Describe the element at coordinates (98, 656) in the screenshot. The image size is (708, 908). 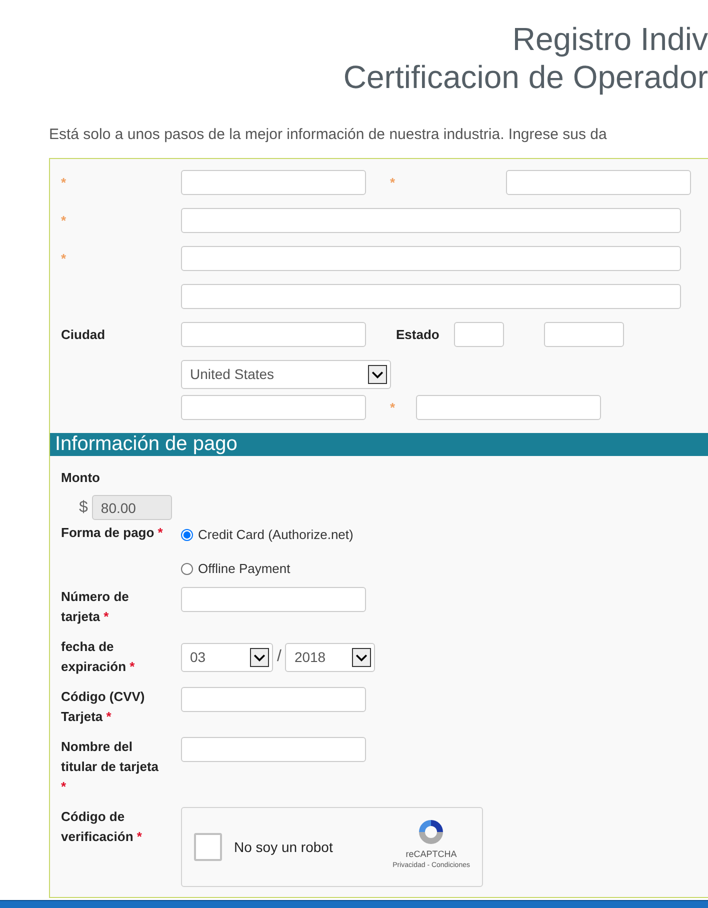
I see `field-label: fecha de expiración *` at that location.